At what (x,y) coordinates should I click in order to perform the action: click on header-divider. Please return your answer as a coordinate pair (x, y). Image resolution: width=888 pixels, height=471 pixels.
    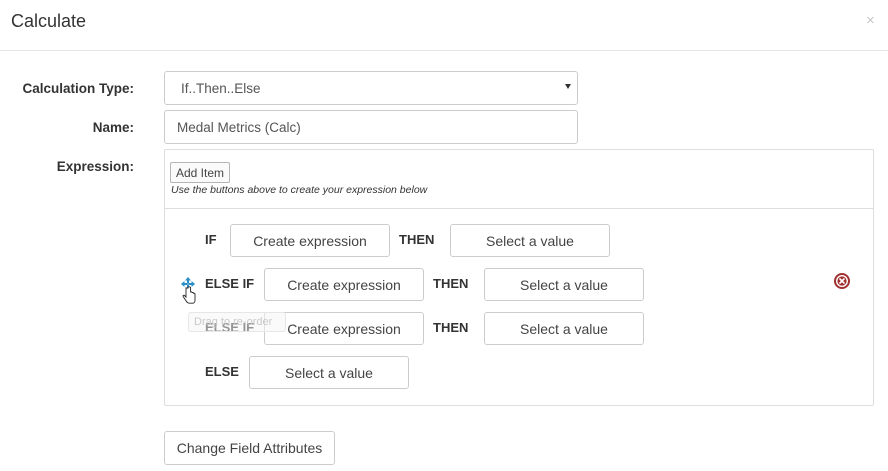
    Looking at the image, I should click on (444, 50).